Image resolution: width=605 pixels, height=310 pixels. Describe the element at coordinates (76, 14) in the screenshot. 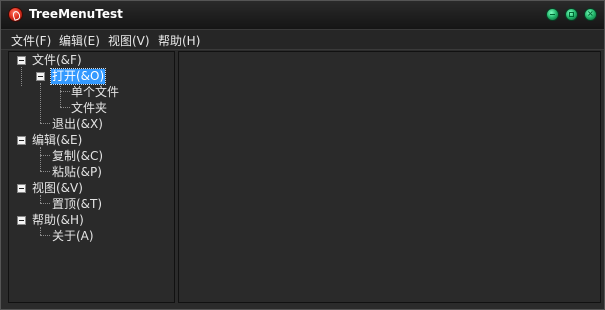

I see `window-title: TreeMenuTest` at that location.